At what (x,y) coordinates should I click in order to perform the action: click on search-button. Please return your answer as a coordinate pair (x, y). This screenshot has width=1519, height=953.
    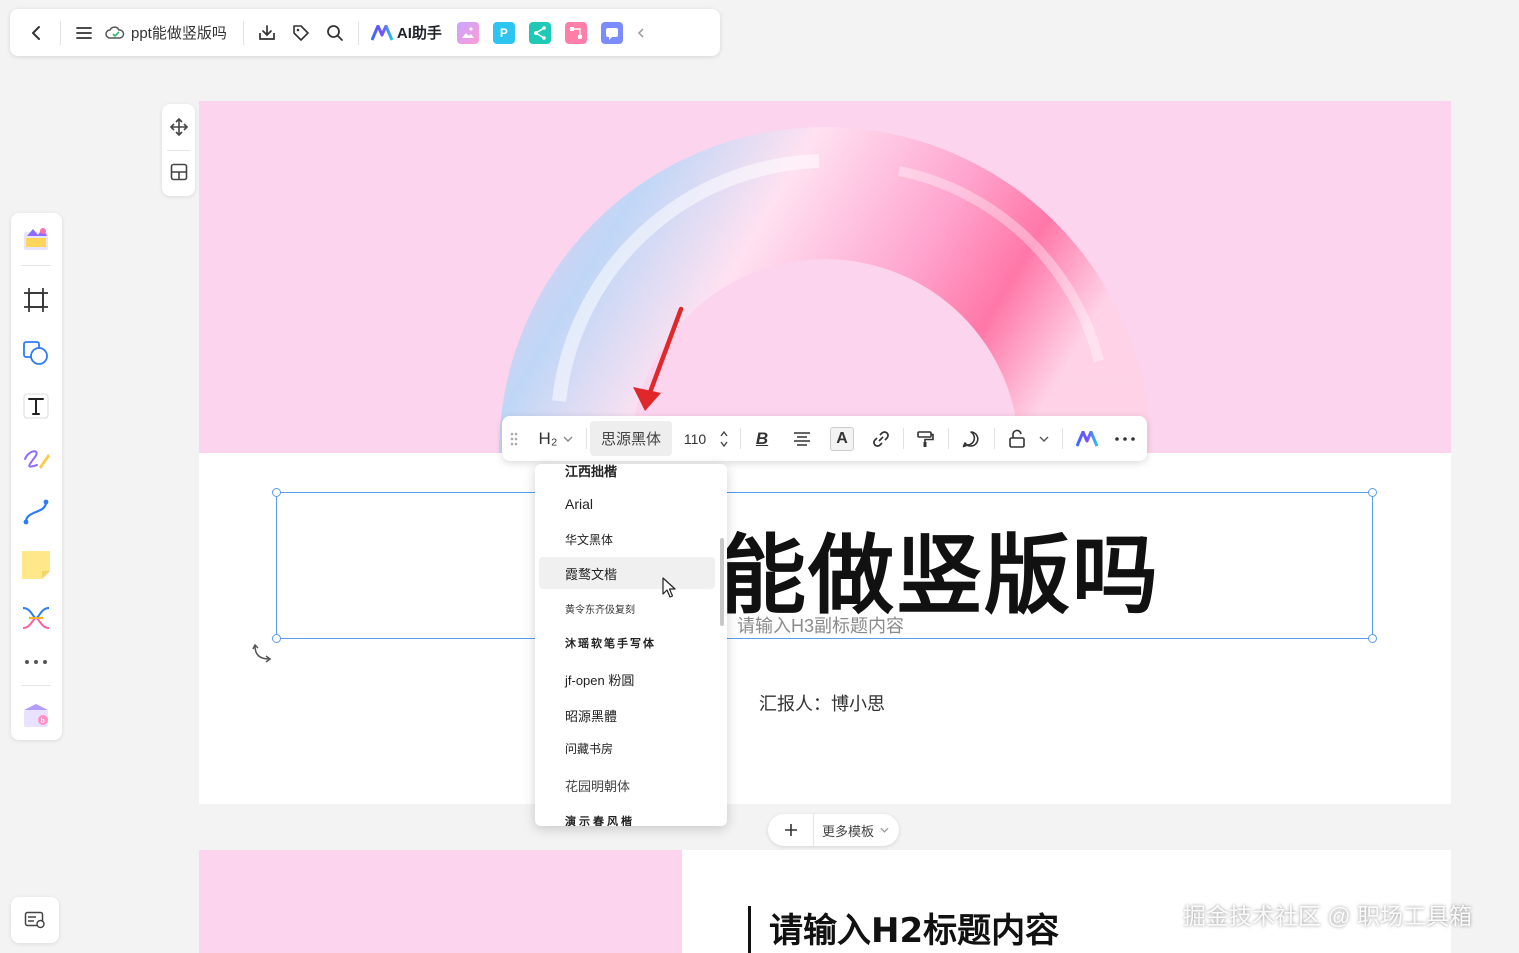
    Looking at the image, I should click on (335, 33).